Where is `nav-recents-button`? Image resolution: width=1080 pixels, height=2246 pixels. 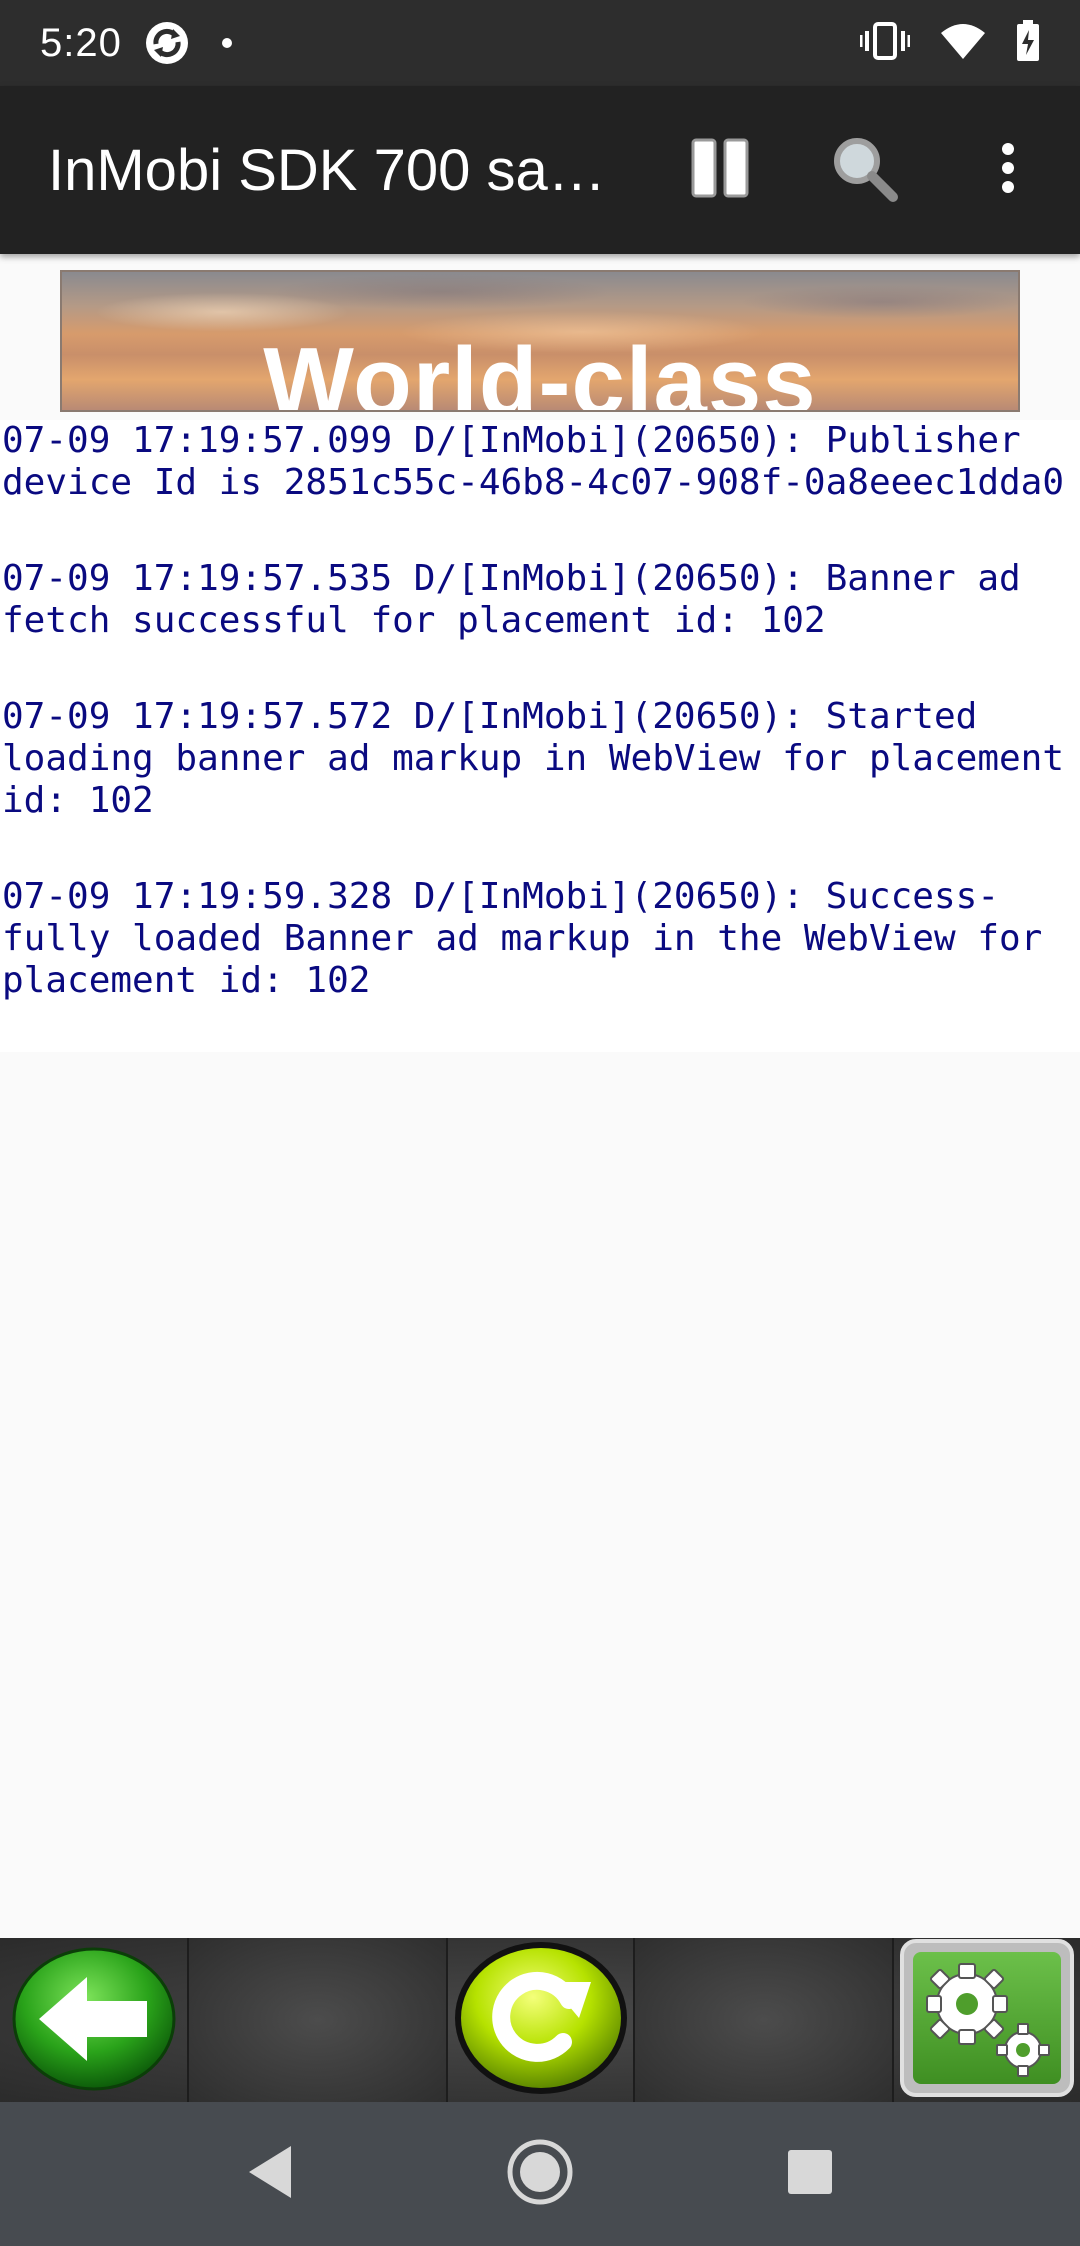 nav-recents-button is located at coordinates (810, 2174).